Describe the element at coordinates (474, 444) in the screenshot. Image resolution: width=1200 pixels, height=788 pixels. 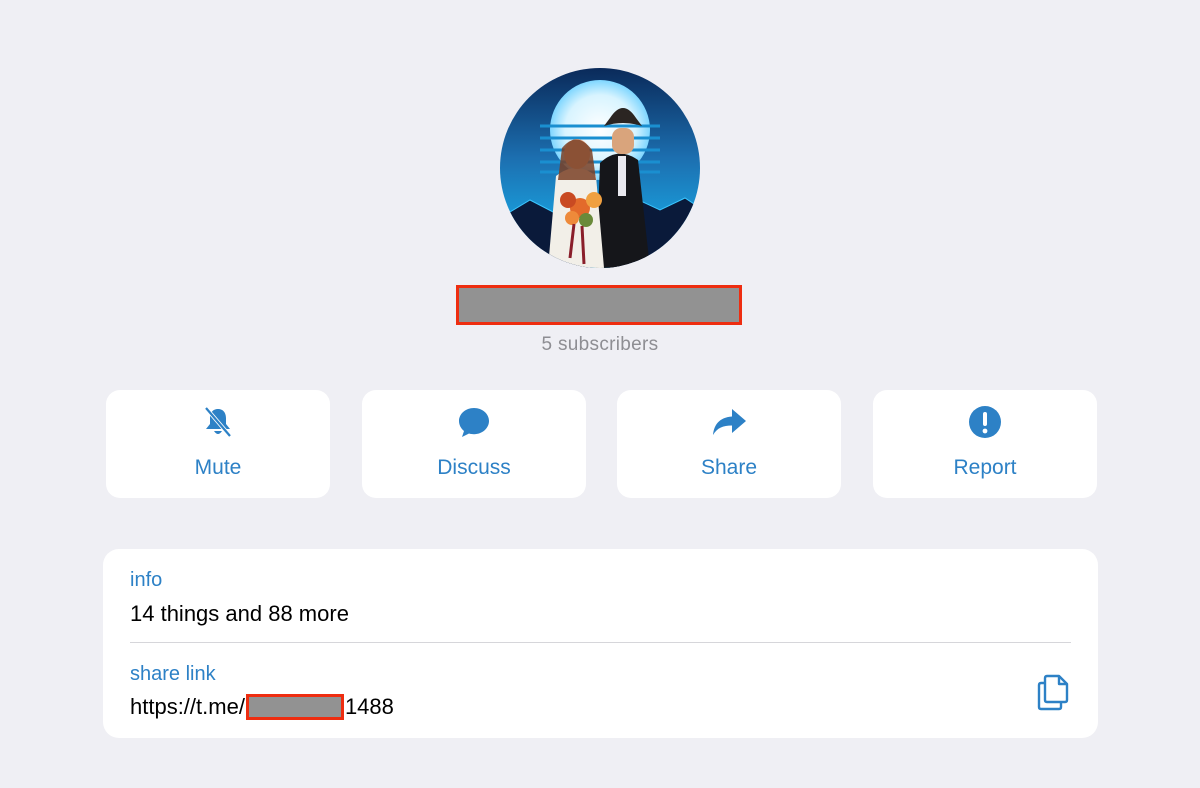
I see `discuss-button: Discuss` at that location.